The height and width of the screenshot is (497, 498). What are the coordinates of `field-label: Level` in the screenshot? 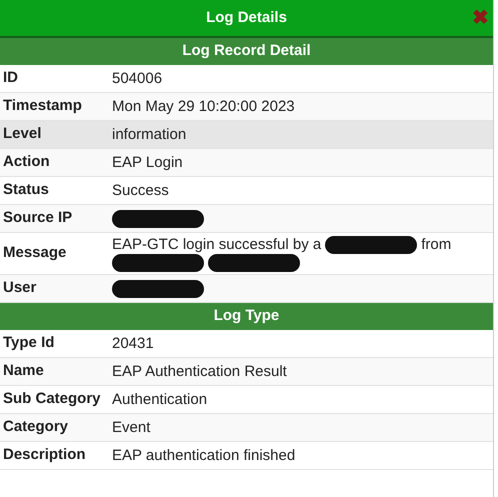 It's located at (22, 134).